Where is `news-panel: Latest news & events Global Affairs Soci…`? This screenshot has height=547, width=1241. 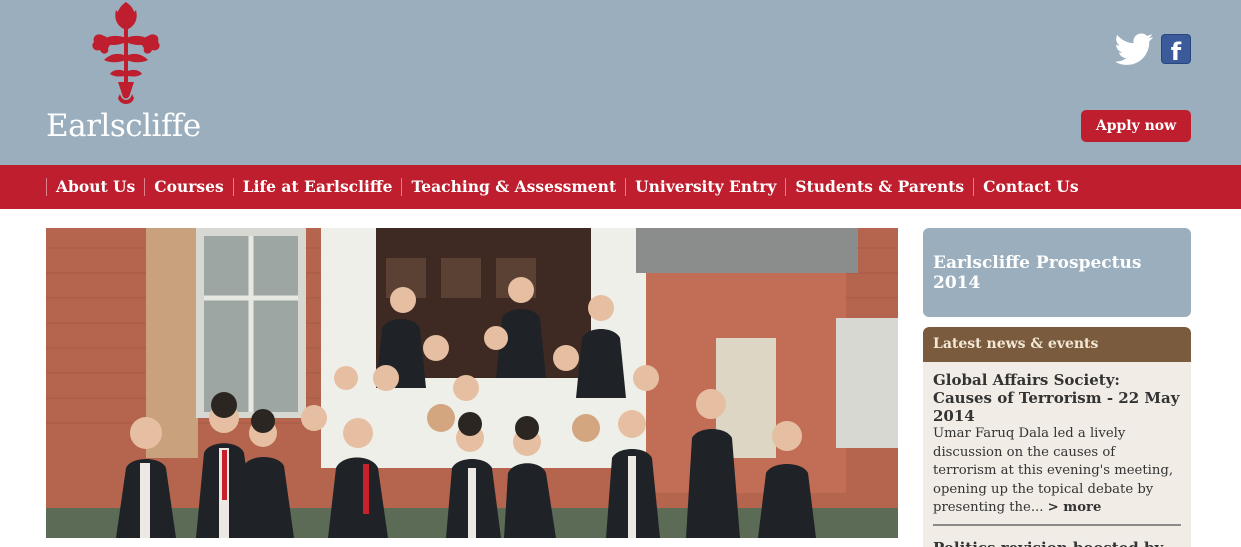 news-panel: Latest news & events Global Affairs Soci… is located at coordinates (1057, 437).